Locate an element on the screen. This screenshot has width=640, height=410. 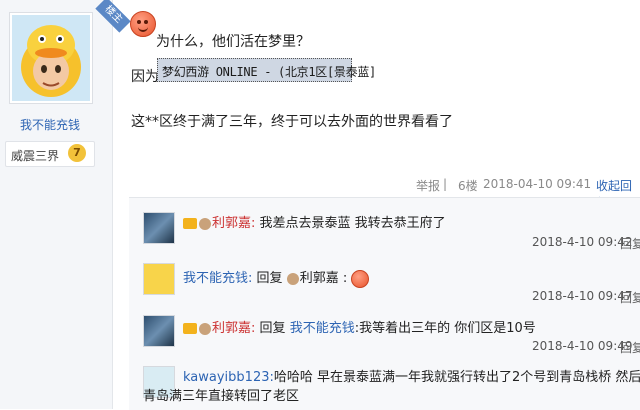
comment-timestamp: 2018-4-10 09:47 is located at coordinates (582, 296).